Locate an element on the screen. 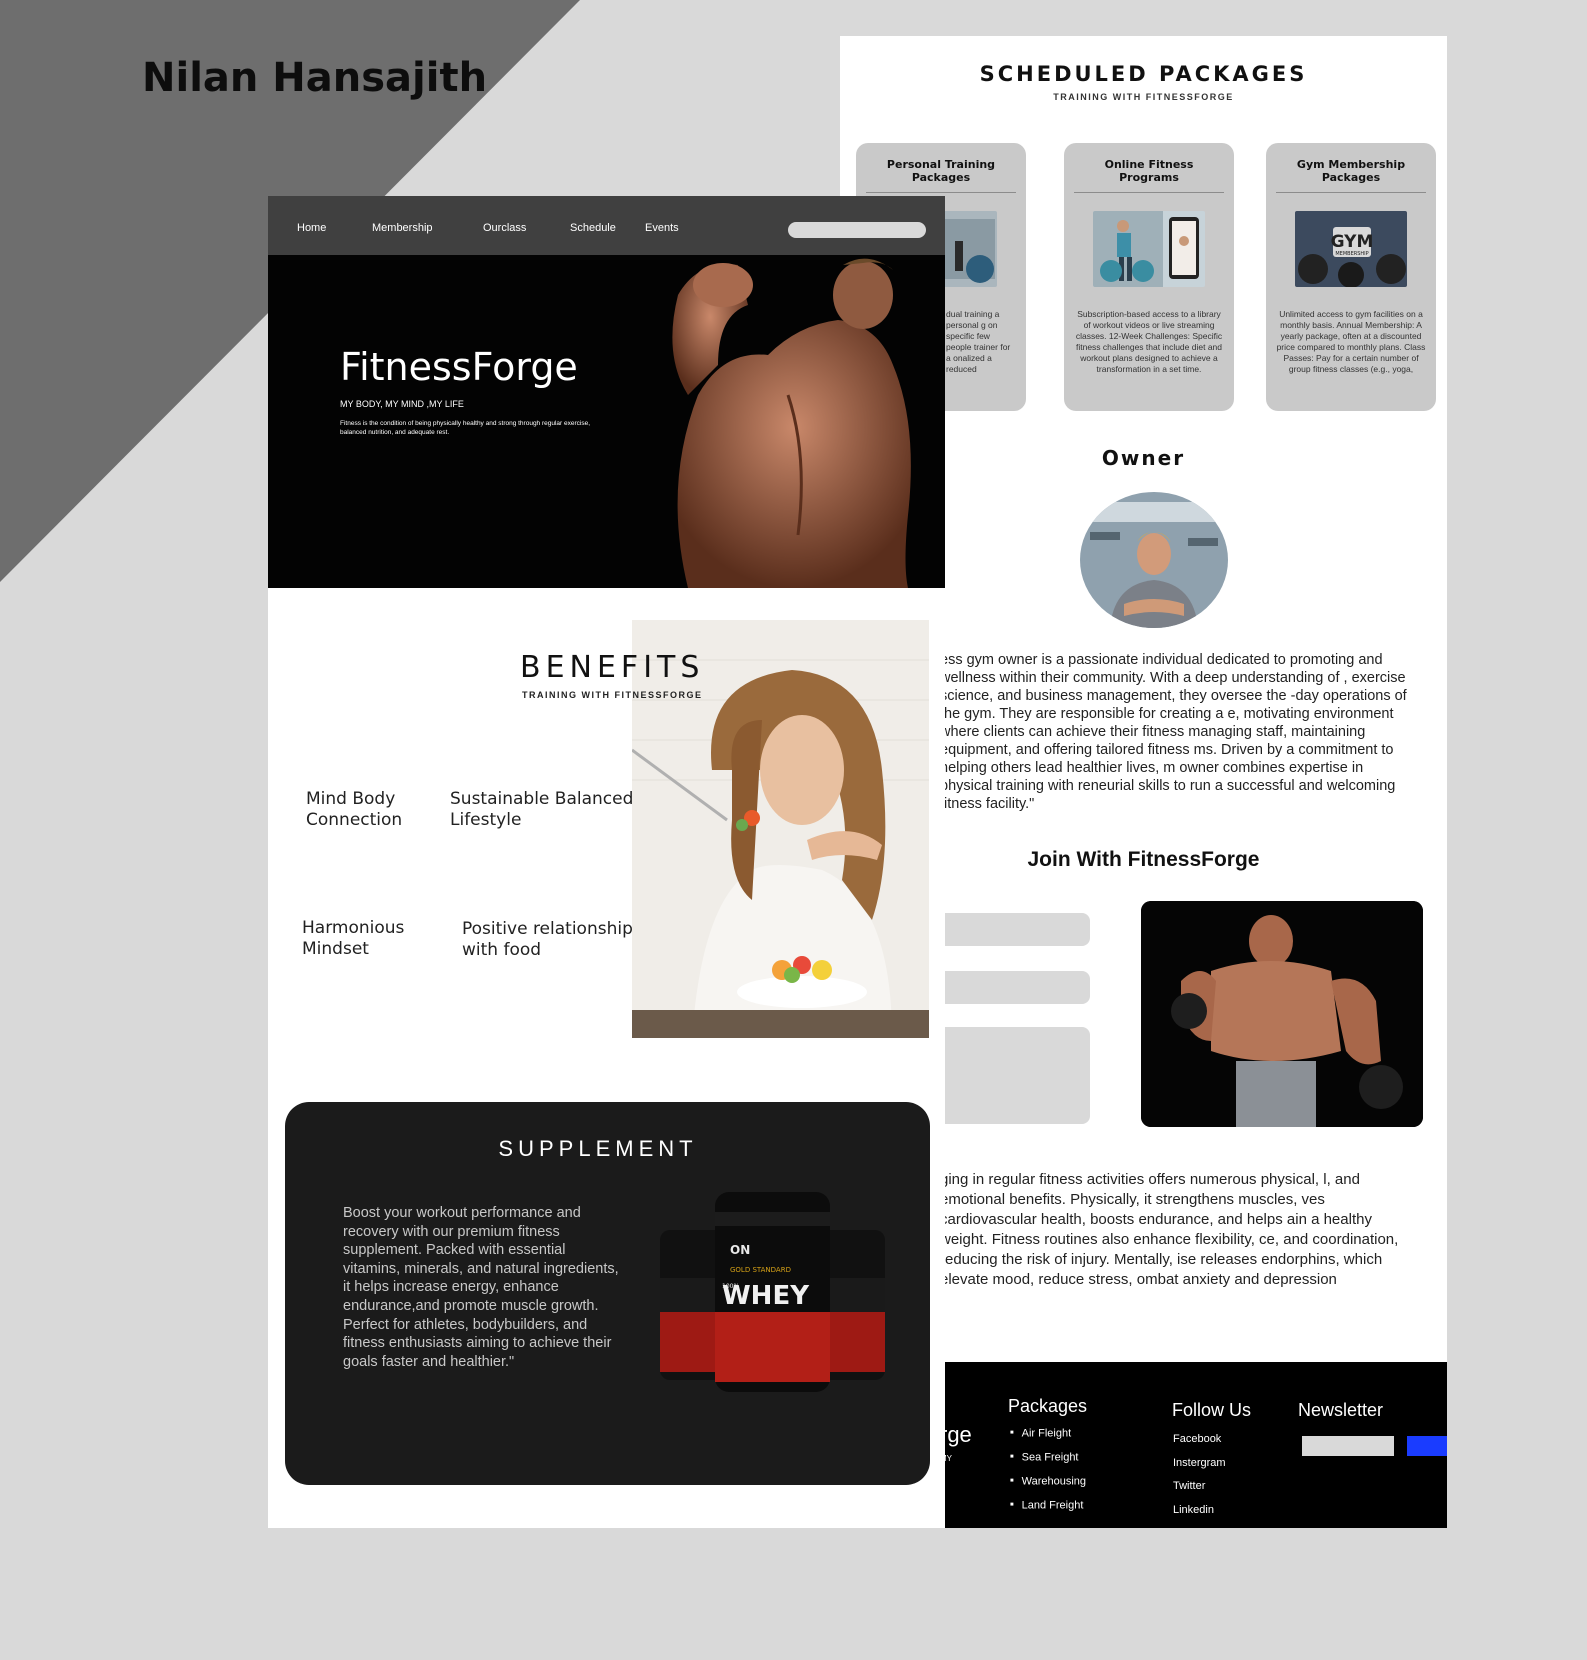 The width and height of the screenshot is (1587, 1660). whey-brand-text: ON is located at coordinates (740, 1250).